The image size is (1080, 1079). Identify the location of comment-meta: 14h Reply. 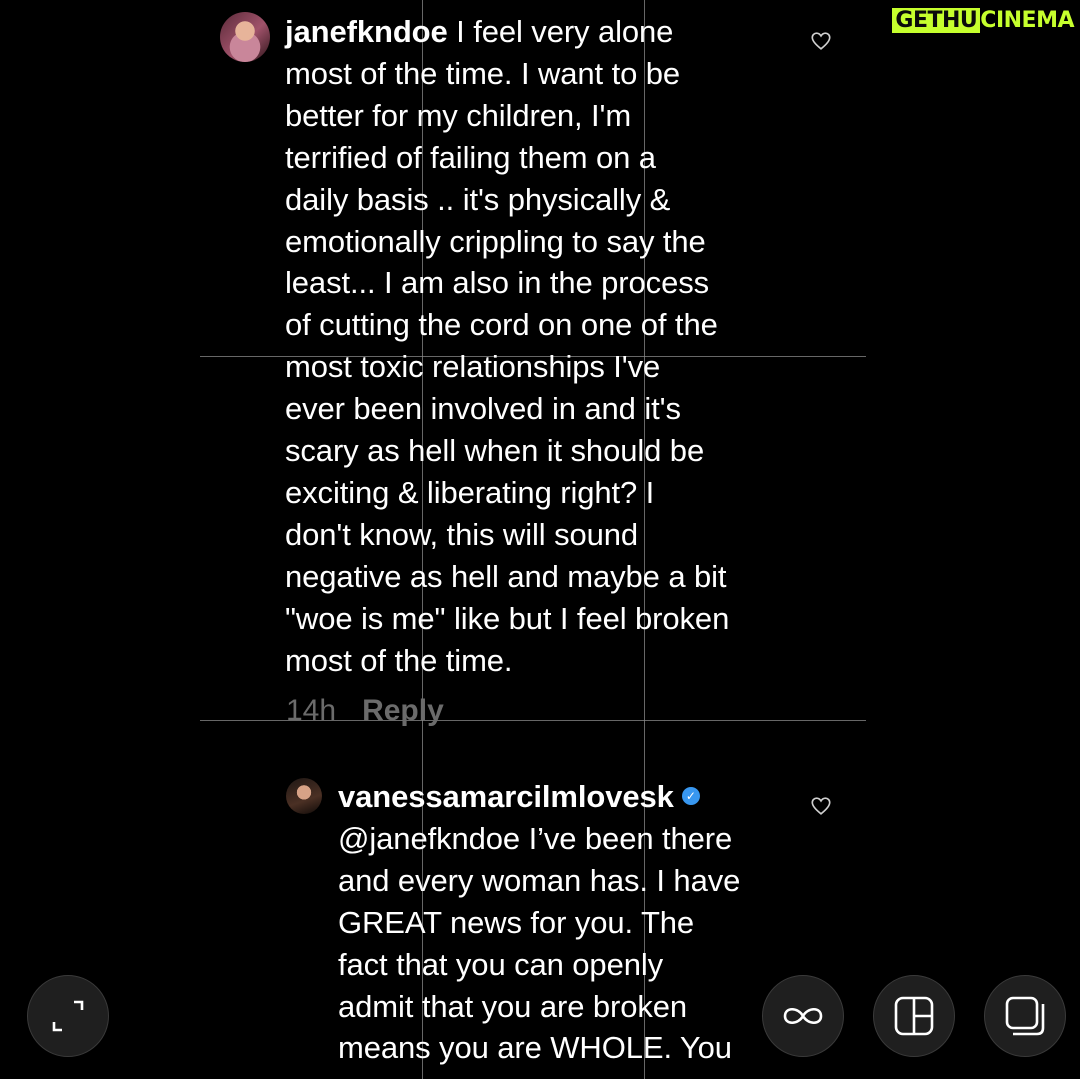
(365, 711).